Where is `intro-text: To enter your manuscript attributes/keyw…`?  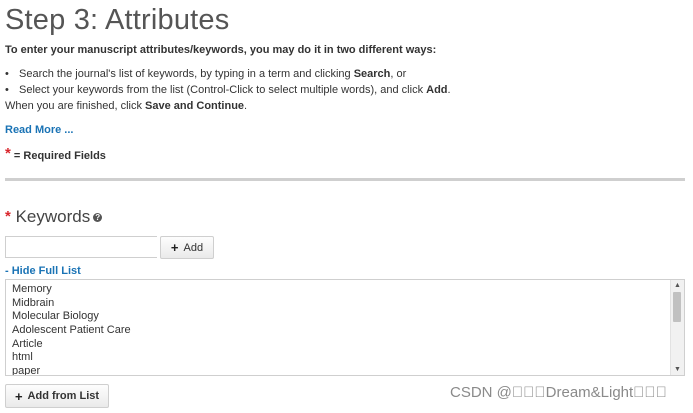
intro-text: To enter your manuscript attributes/keyw… is located at coordinates (221, 50).